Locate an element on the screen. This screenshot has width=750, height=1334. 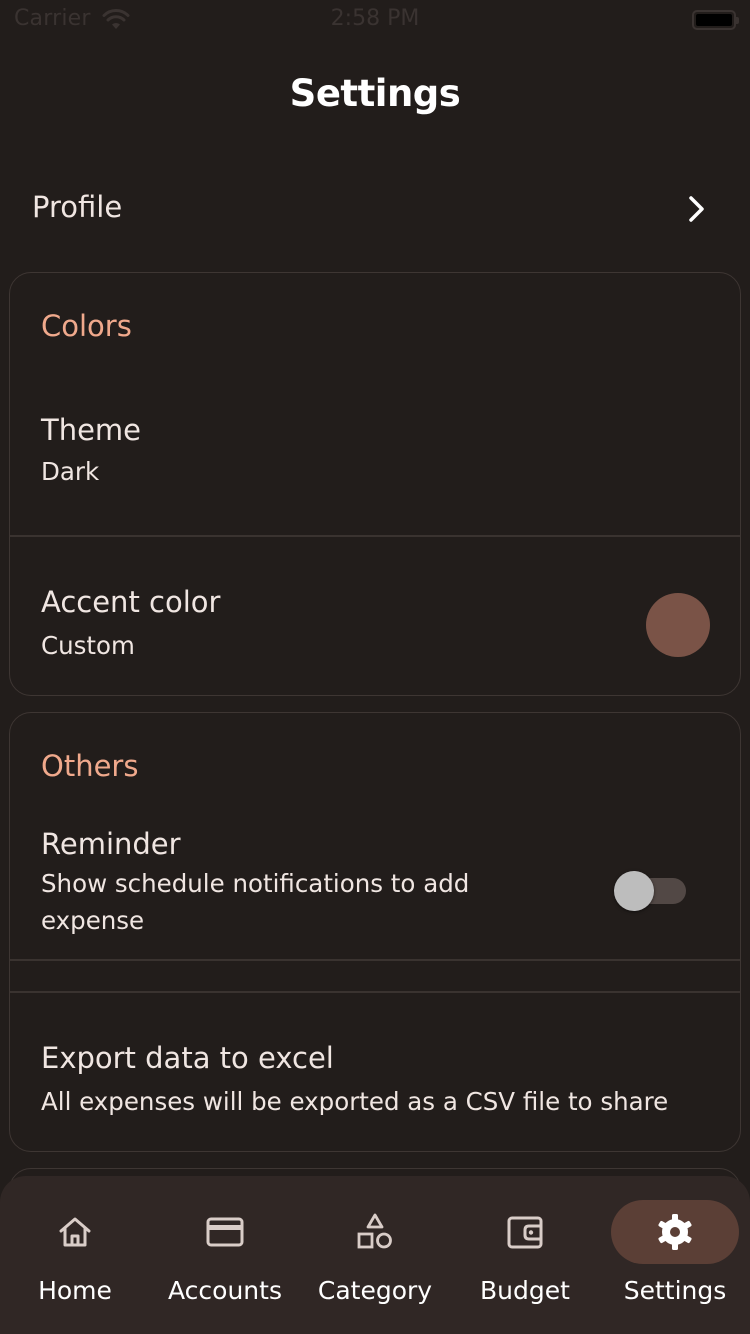
accent-color-swatch is located at coordinates (678, 625).